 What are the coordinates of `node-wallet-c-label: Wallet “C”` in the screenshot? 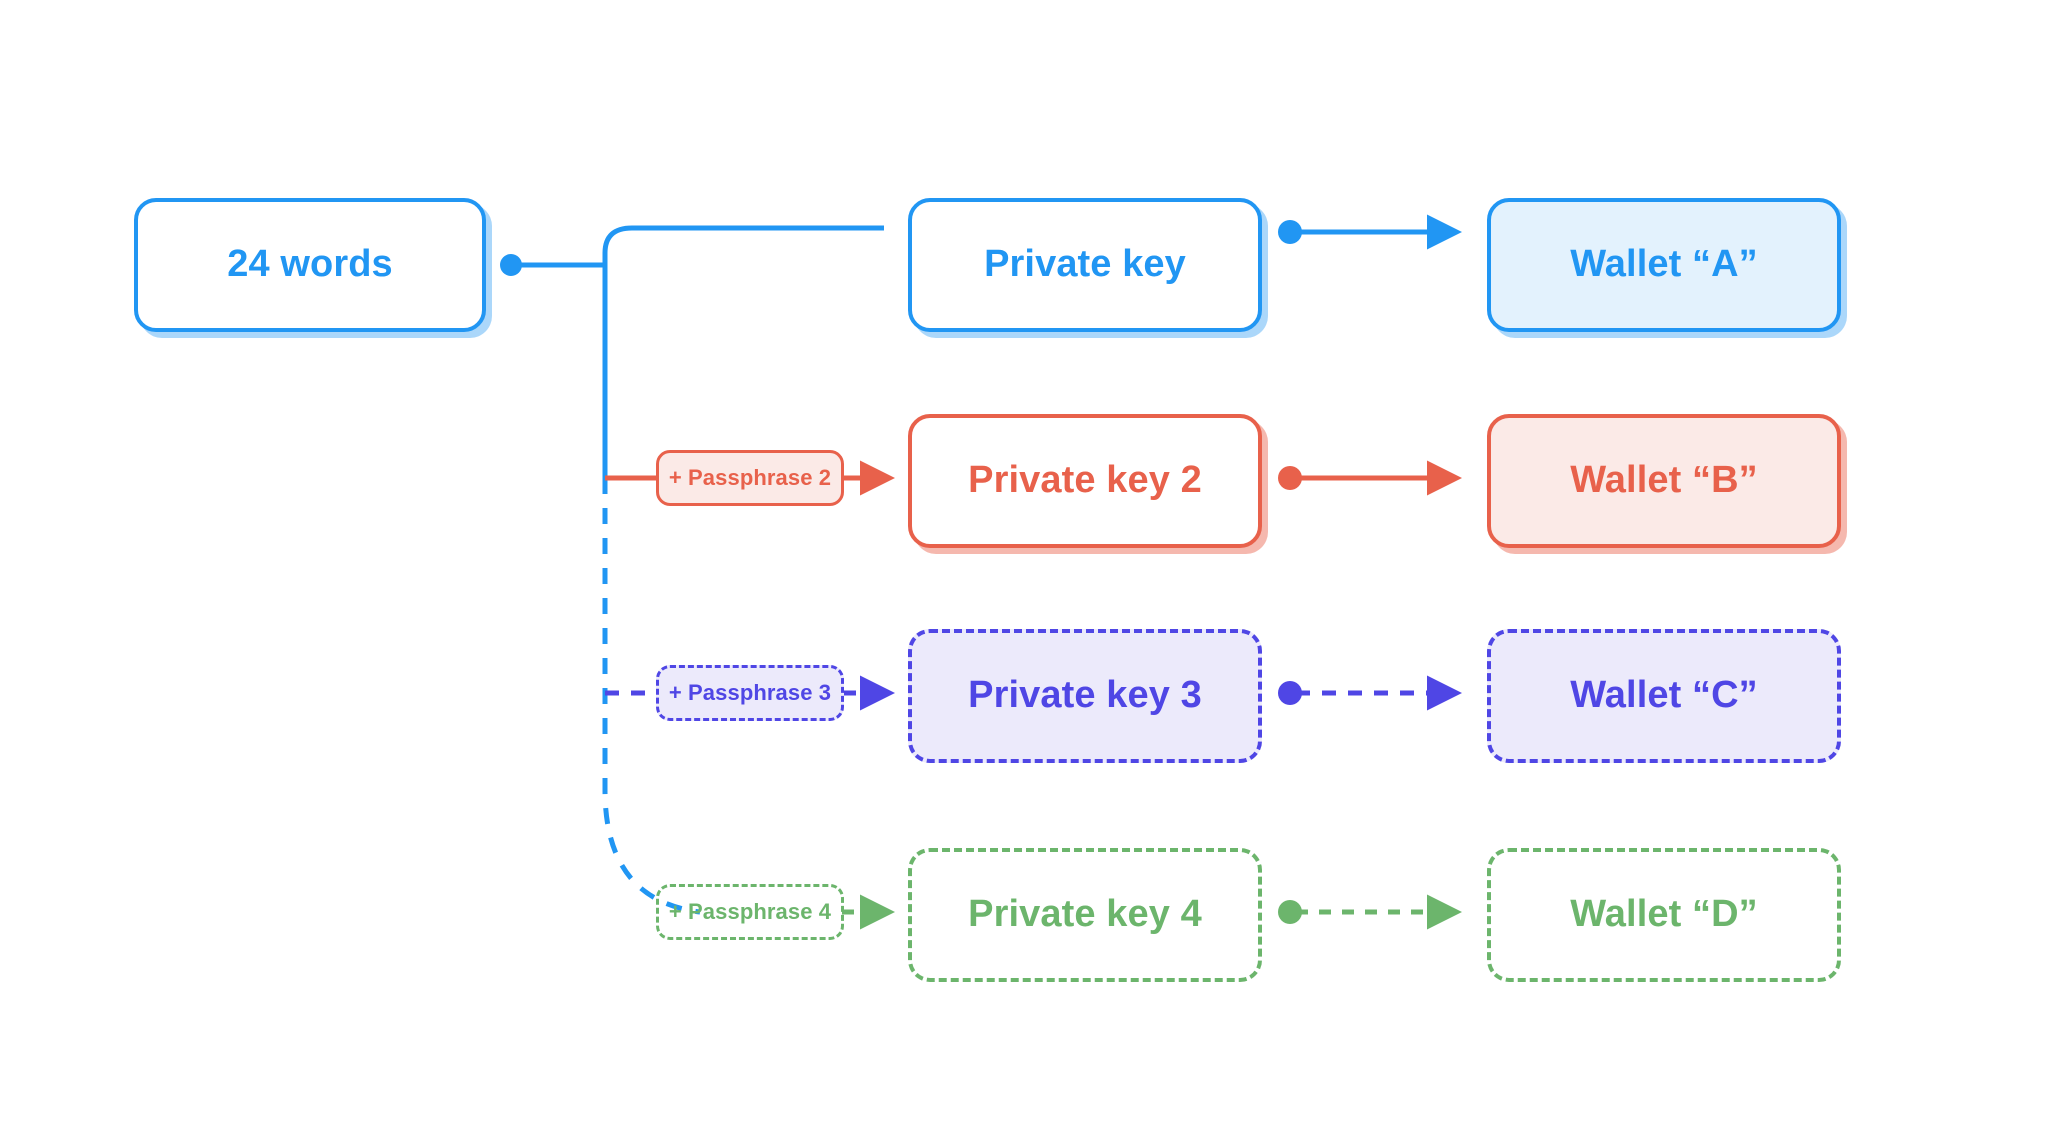 It's located at (1664, 695).